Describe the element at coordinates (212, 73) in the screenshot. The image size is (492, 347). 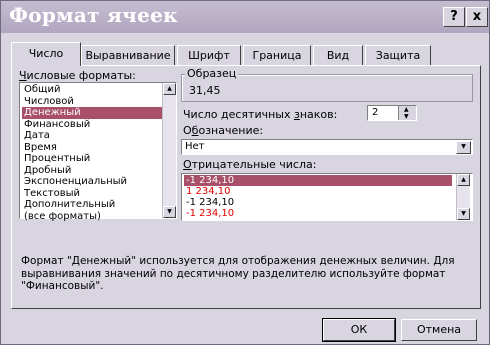
I see `sample-label: Образец` at that location.